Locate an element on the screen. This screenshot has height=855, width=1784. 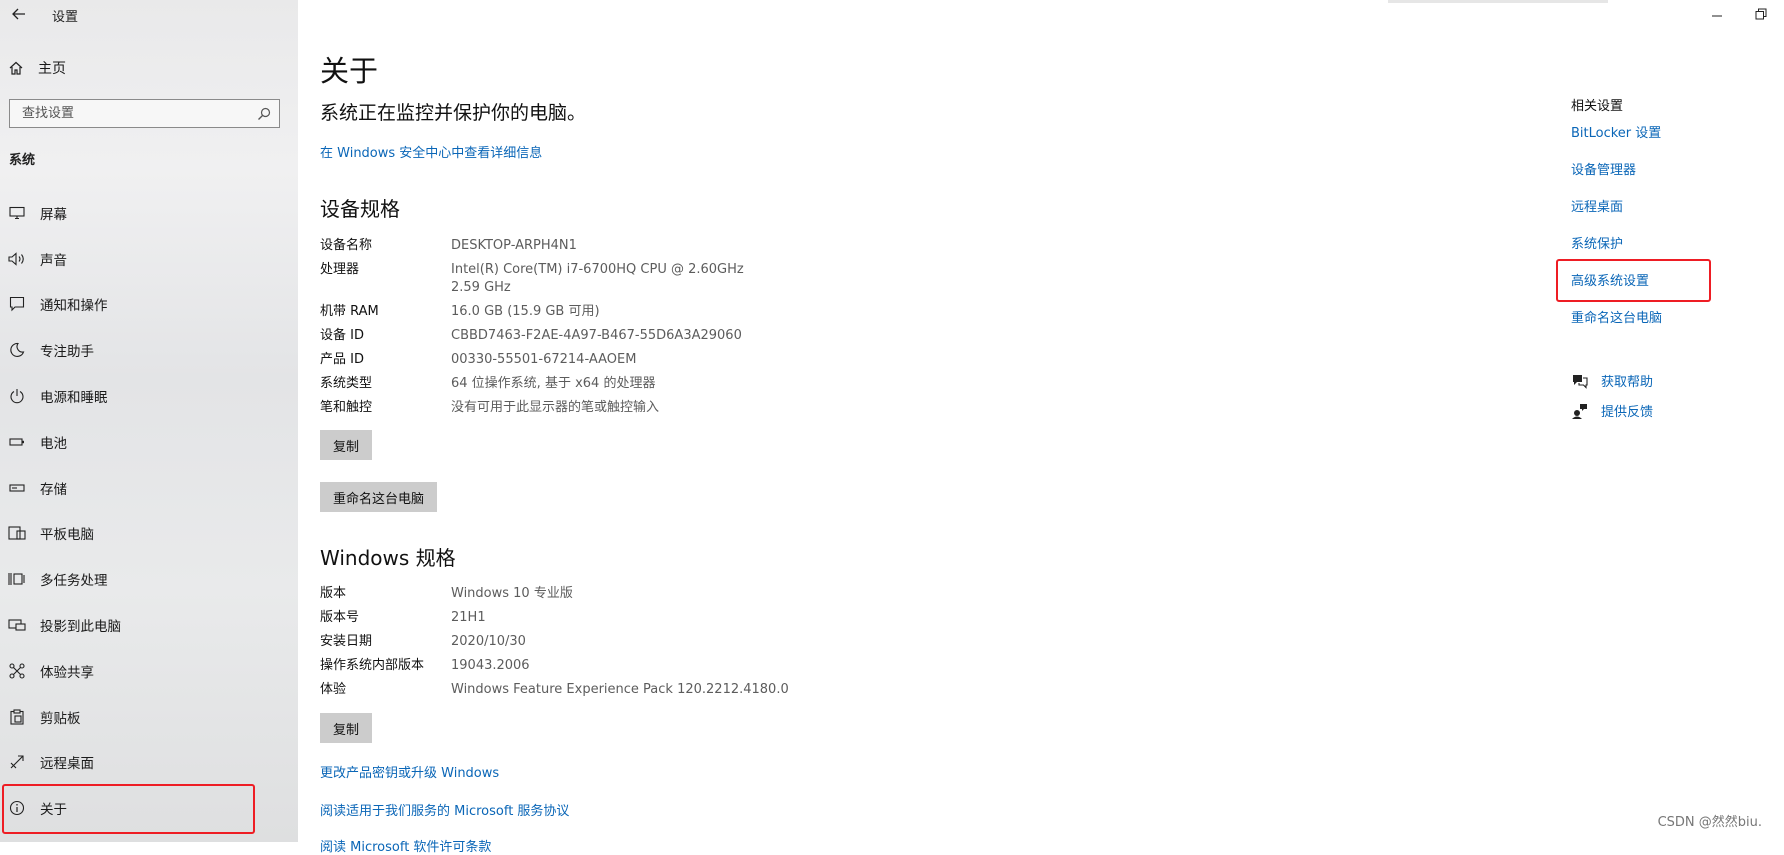
related-settings-heading: 相关设置 is located at coordinates (1597, 106).